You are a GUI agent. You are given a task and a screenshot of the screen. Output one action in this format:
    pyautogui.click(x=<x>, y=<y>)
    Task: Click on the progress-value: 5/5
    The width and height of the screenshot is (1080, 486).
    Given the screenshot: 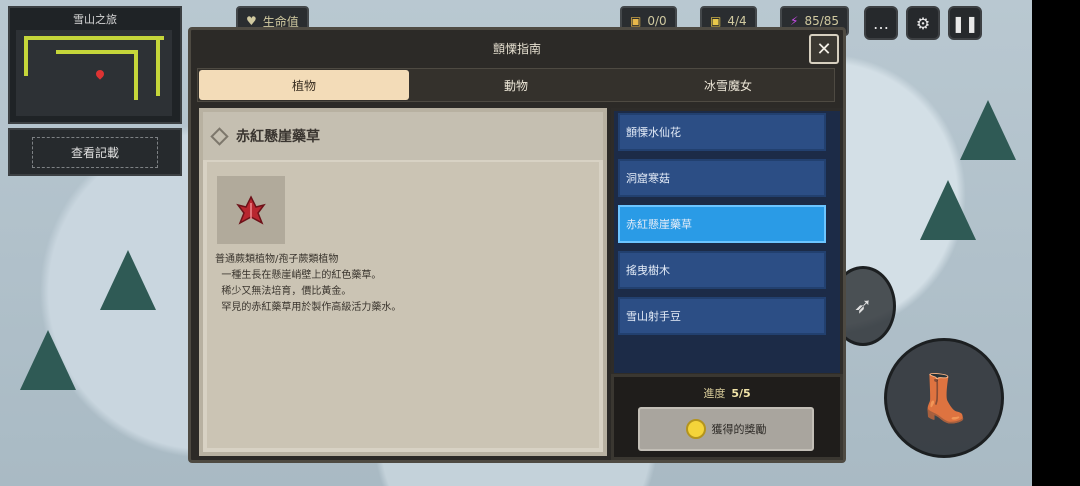 What is the action you would take?
    pyautogui.click(x=741, y=393)
    